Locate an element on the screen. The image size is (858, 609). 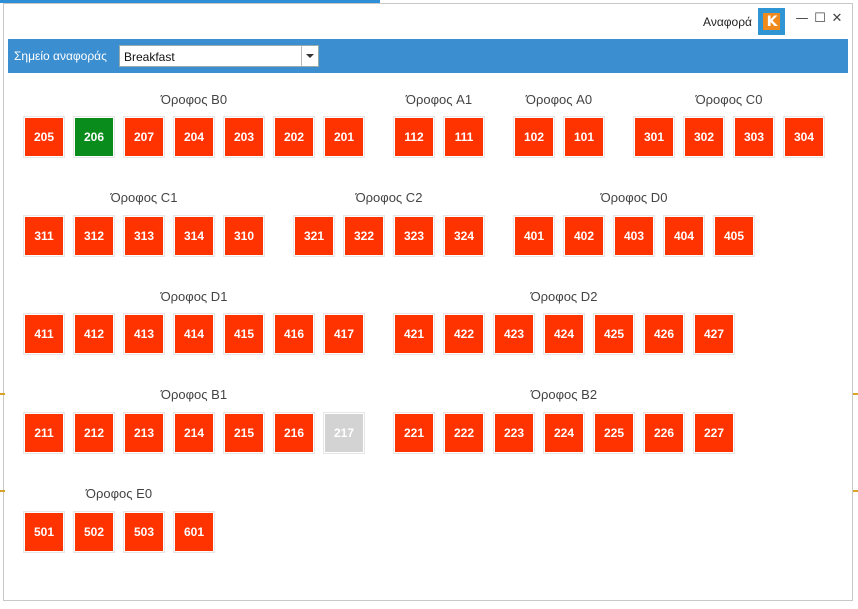
floor-label: Όροφος D0 is located at coordinates (634, 197).